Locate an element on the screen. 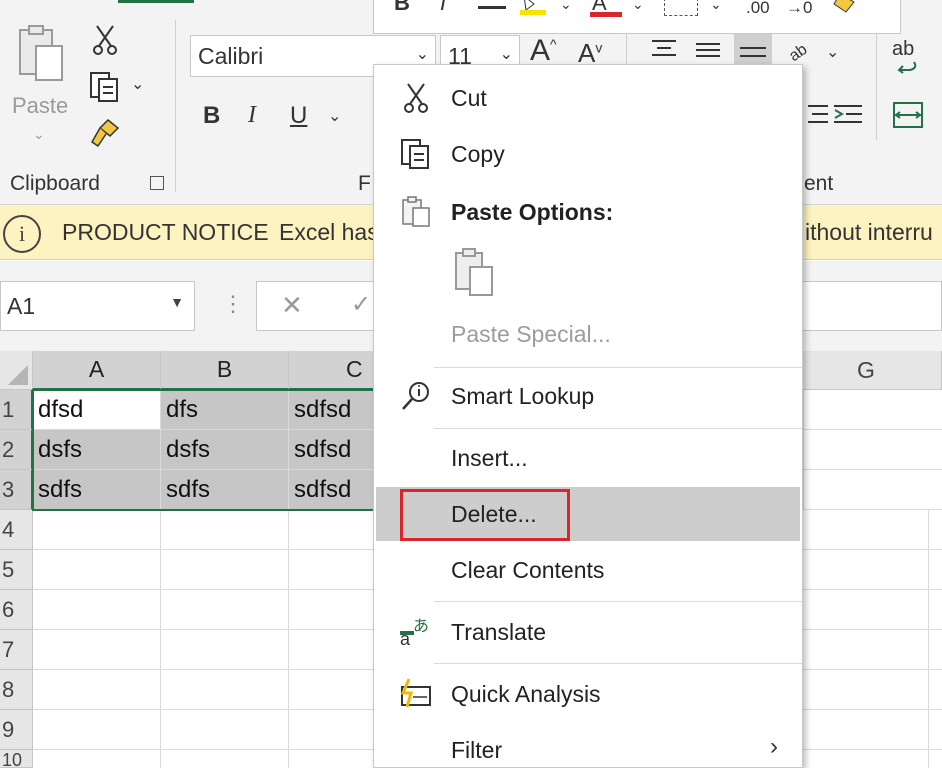 The image size is (942, 768). cancel-icon: ✕ is located at coordinates (292, 305).